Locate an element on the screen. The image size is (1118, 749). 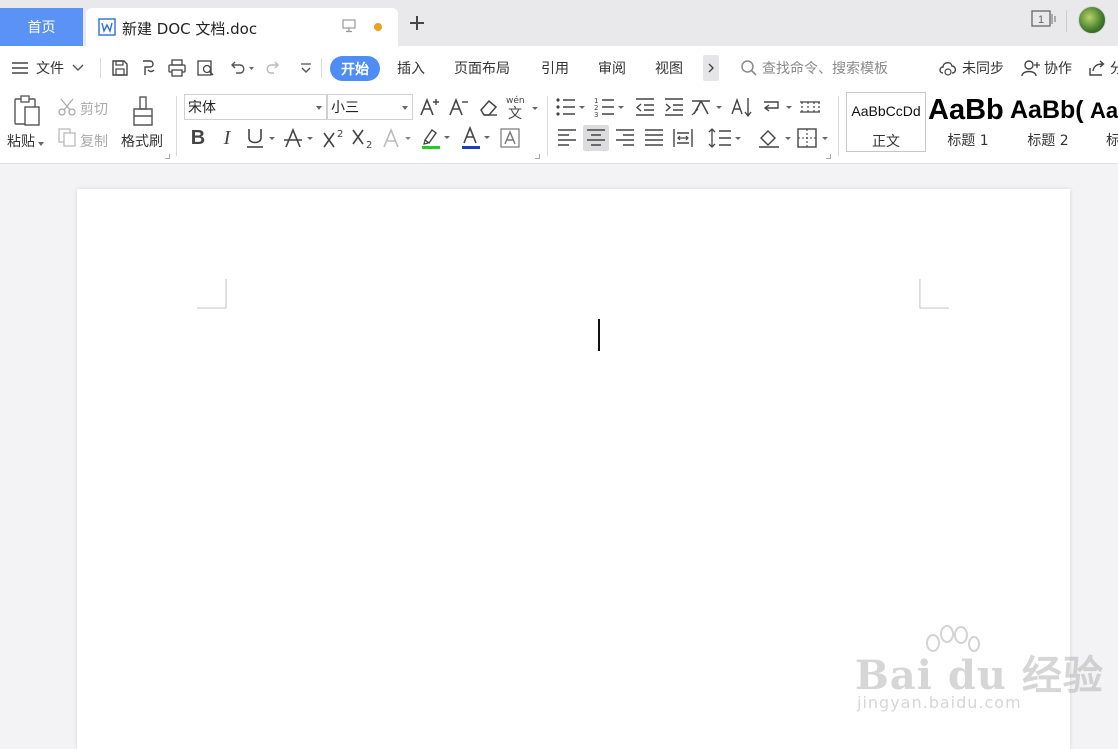
style-normal: AaBbCcDd 正文 is located at coordinates (886, 122).